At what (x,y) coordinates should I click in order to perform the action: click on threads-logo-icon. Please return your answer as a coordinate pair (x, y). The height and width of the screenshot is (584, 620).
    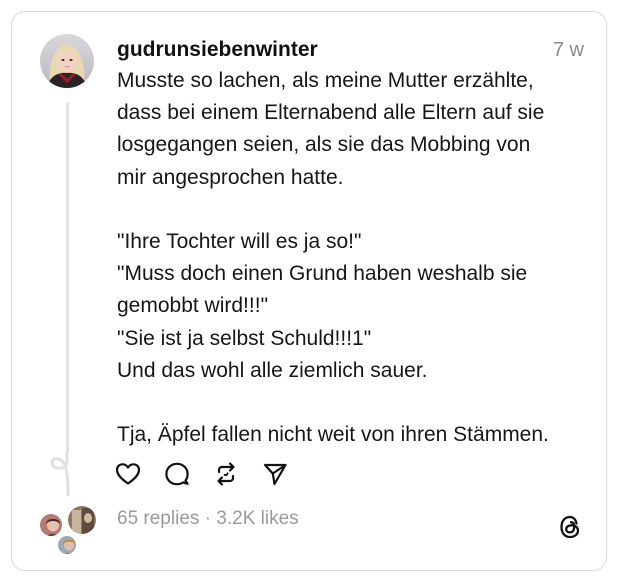
    Looking at the image, I should click on (570, 527).